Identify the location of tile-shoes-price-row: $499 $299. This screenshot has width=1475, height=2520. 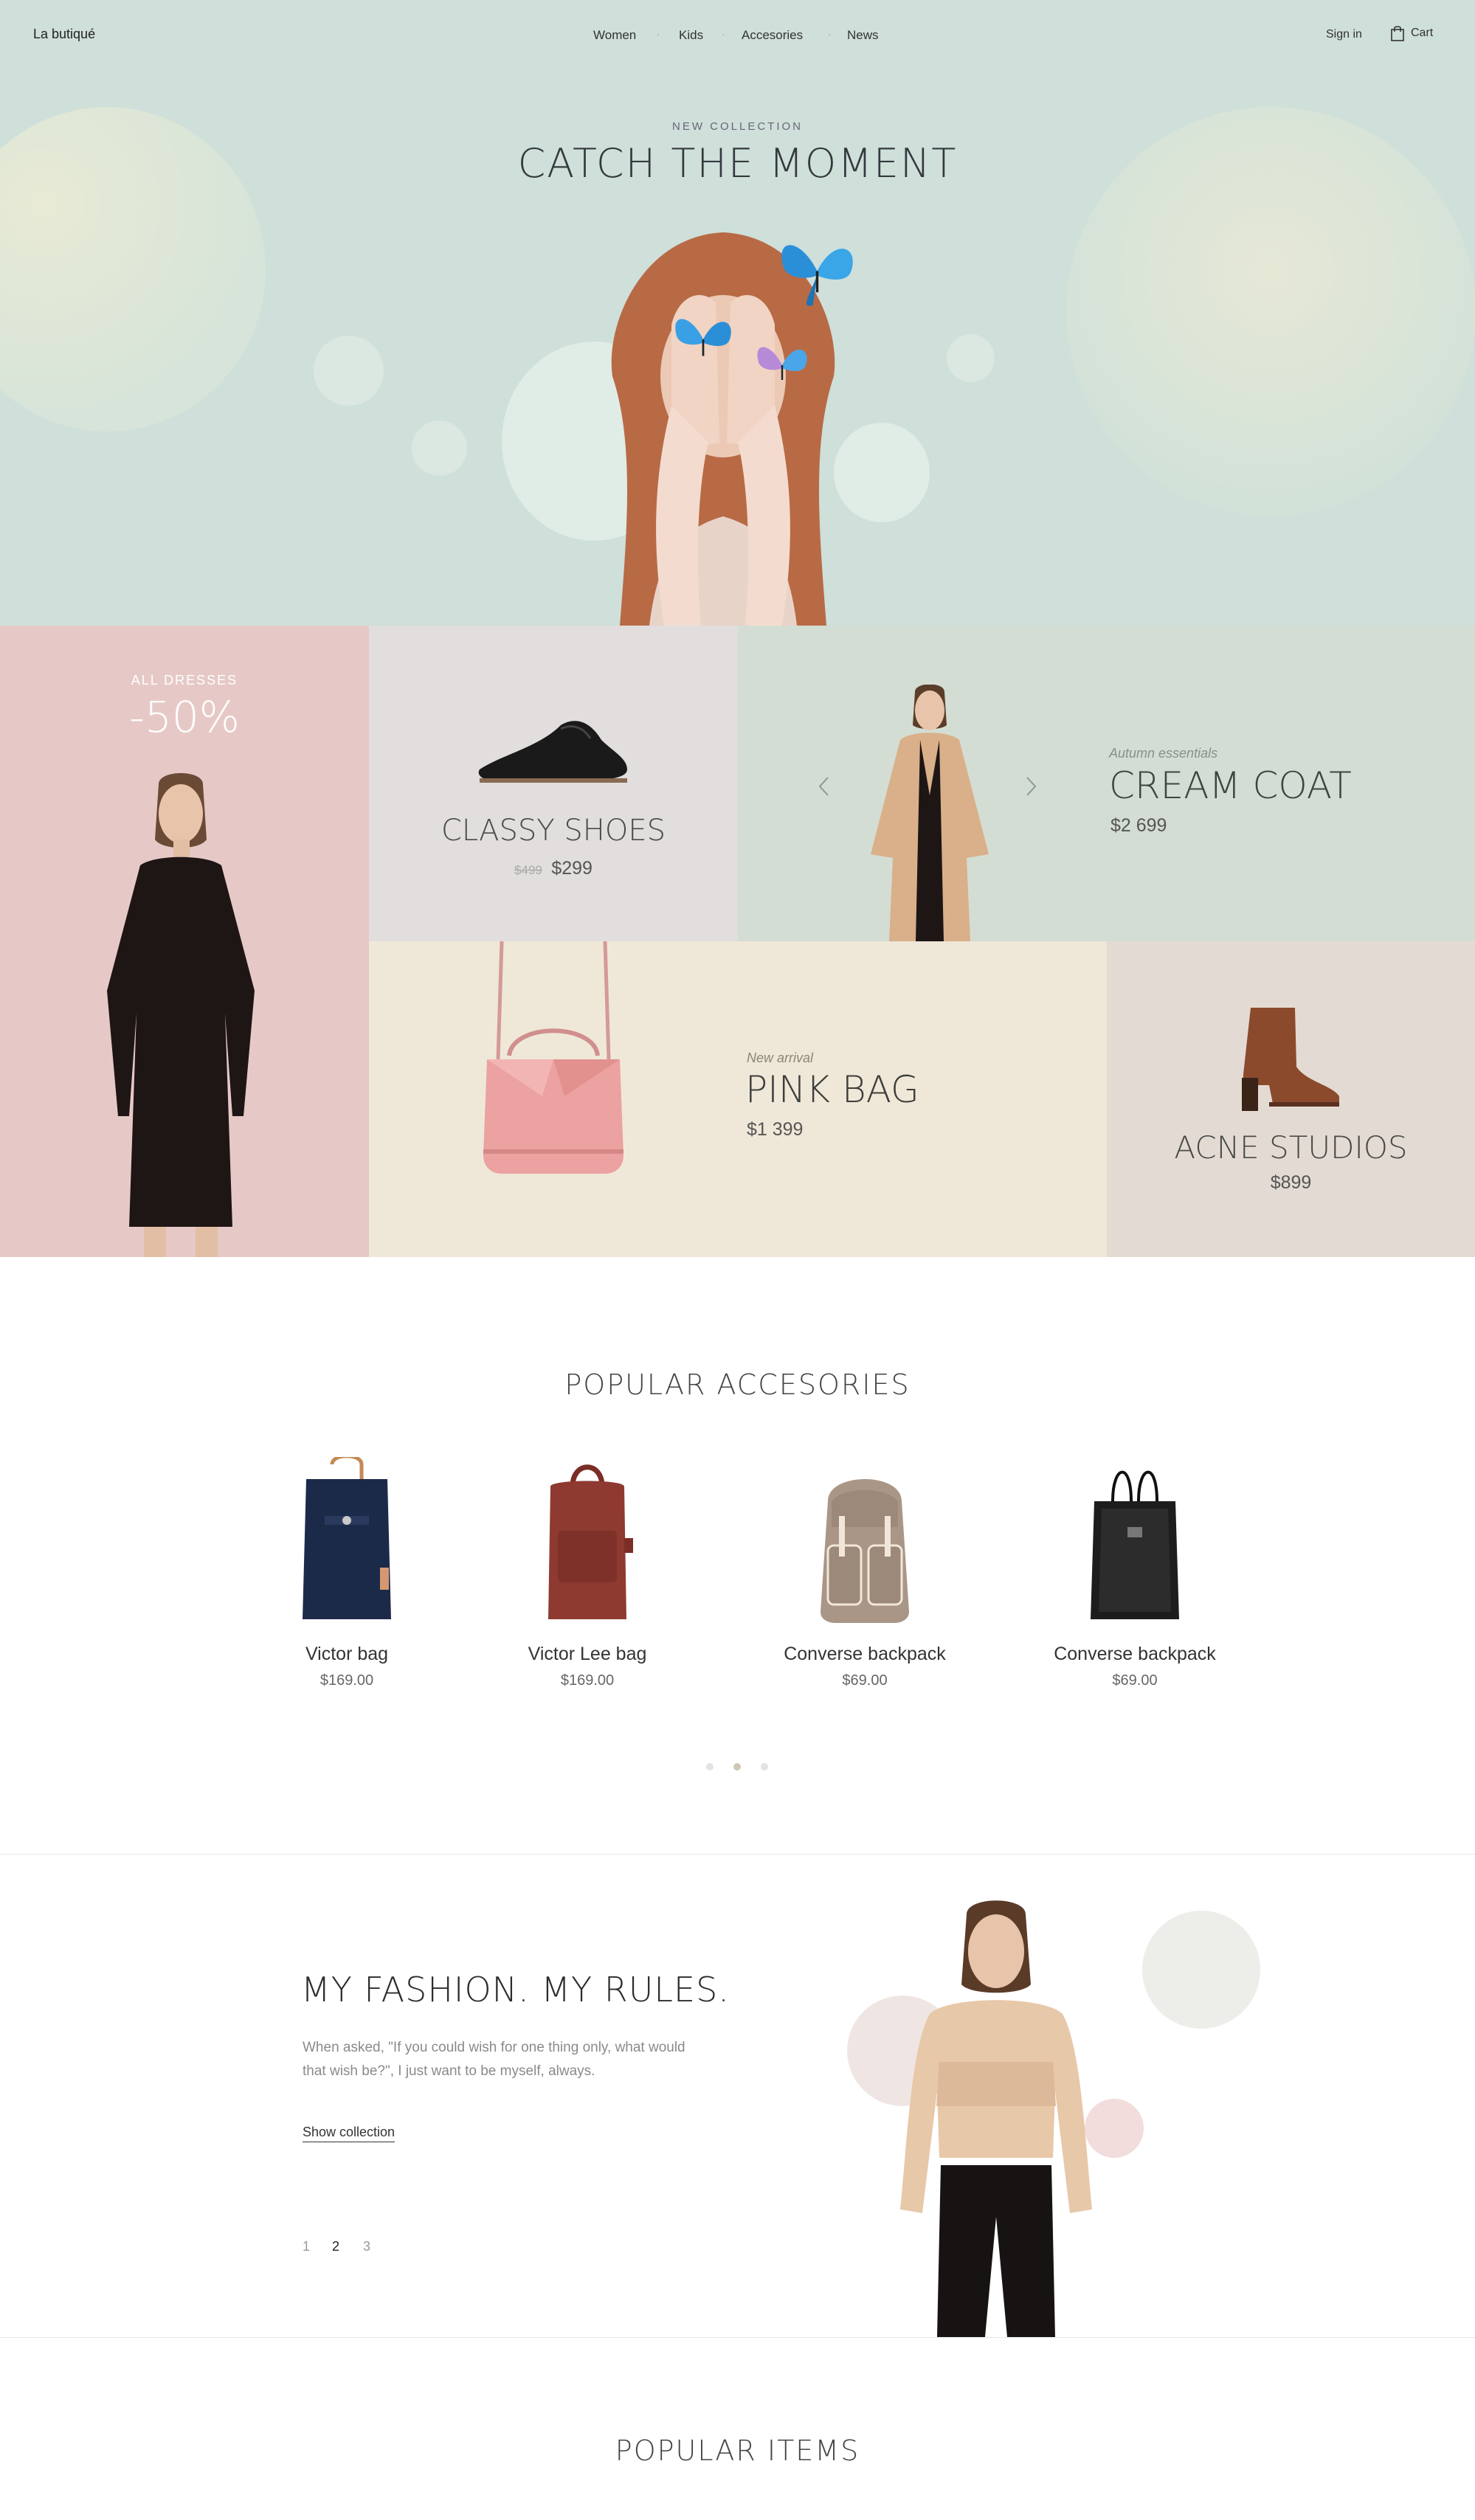
(553, 868).